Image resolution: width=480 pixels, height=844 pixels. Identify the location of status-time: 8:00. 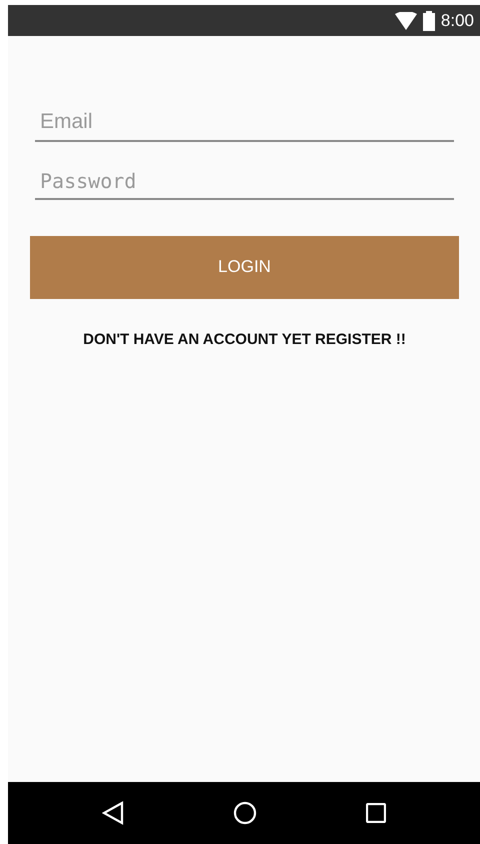
(457, 21).